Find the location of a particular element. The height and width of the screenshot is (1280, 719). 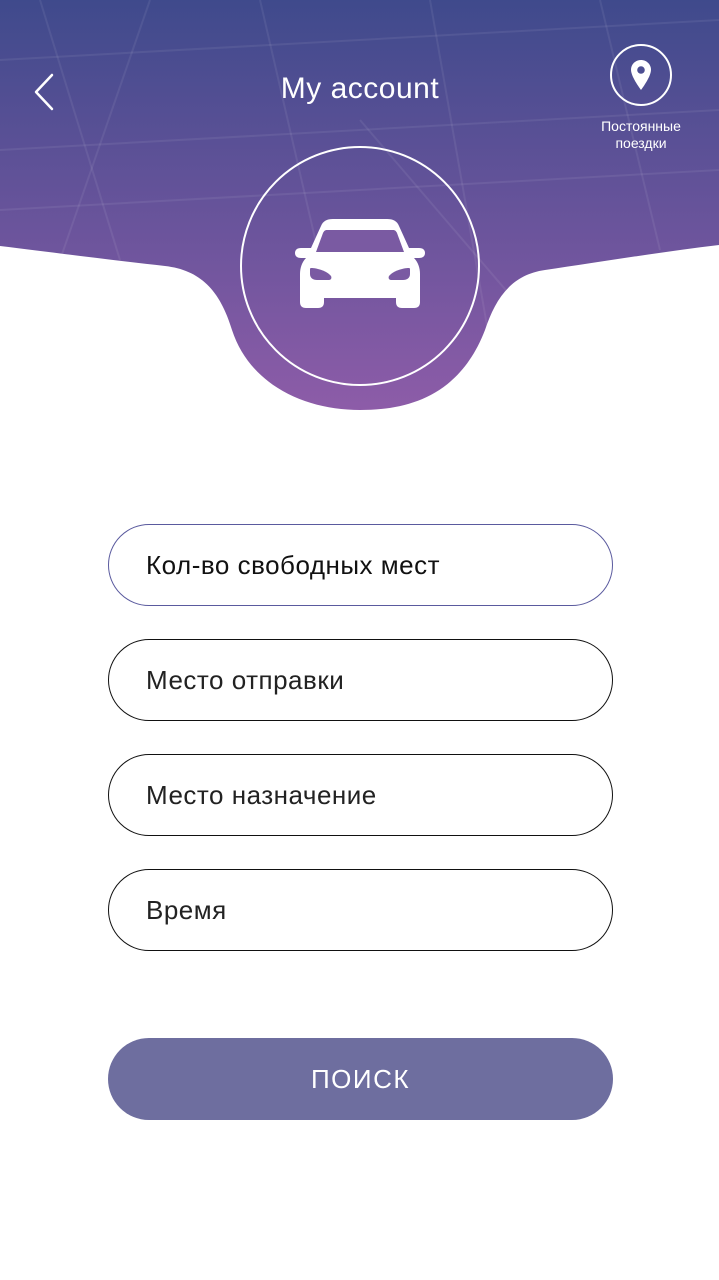

destination-field: Место назначение is located at coordinates (360, 795).